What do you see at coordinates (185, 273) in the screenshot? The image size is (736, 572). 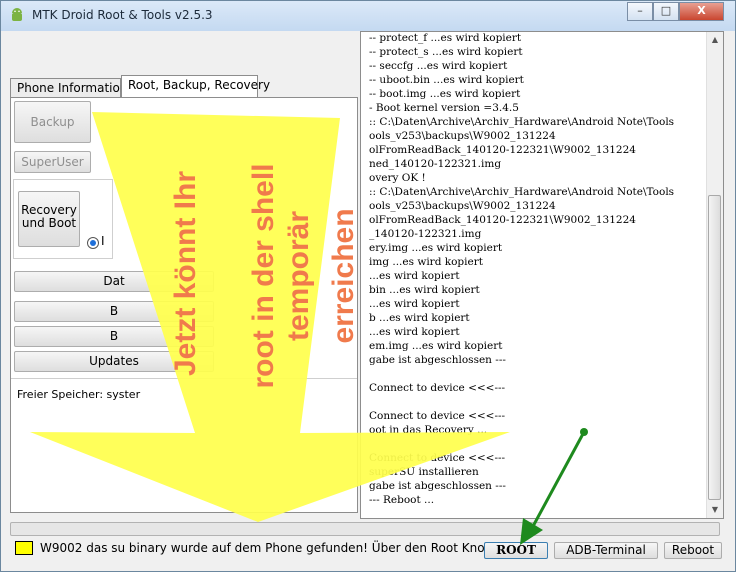 I see `overlay-line-1: Jetzt könnt Ihr` at bounding box center [185, 273].